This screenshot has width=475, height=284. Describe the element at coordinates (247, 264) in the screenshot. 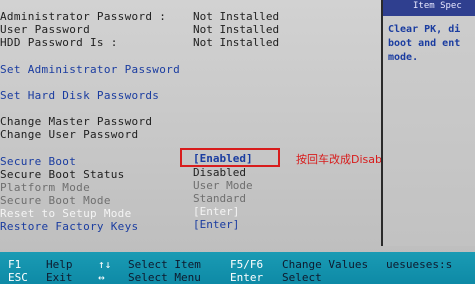

I see `f5-f6-key: F5/F6` at that location.